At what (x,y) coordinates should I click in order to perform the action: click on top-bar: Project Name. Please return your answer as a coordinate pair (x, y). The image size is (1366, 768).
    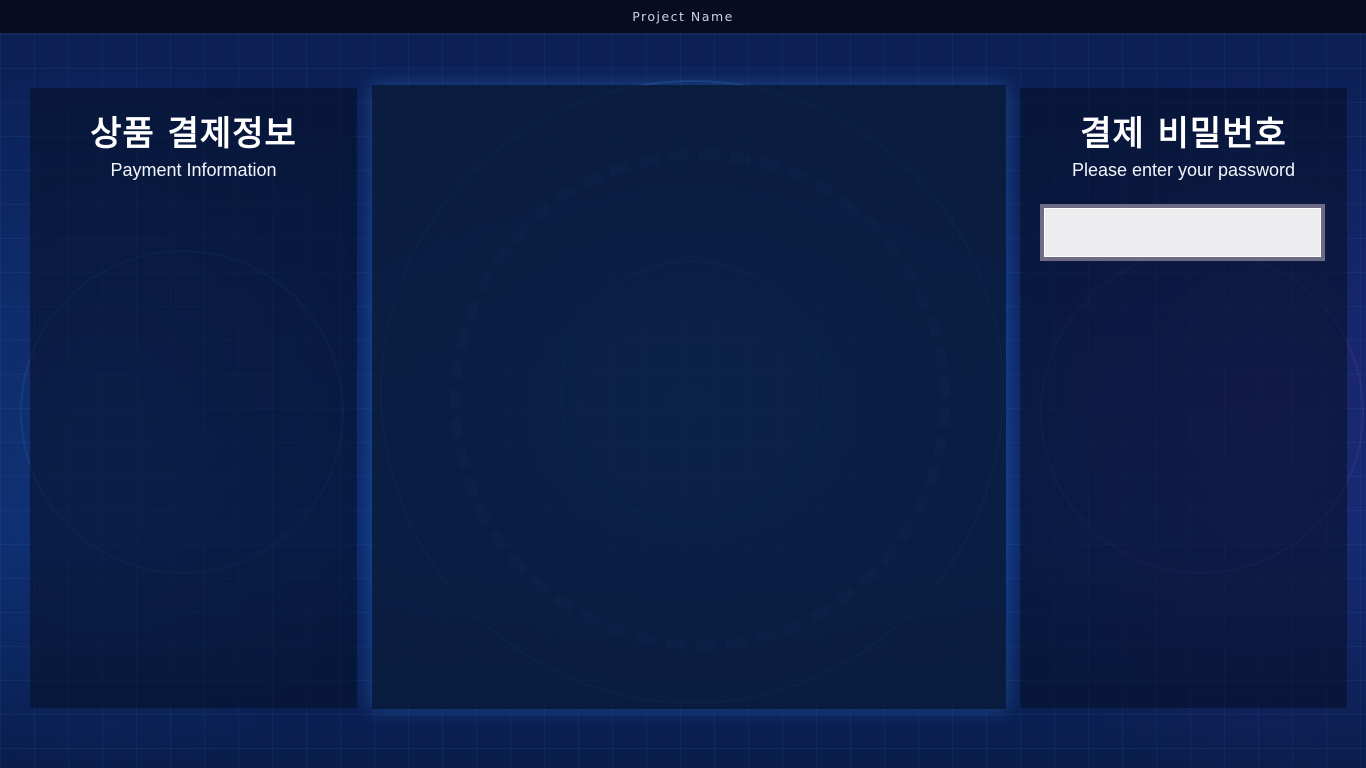
    Looking at the image, I should click on (683, 17).